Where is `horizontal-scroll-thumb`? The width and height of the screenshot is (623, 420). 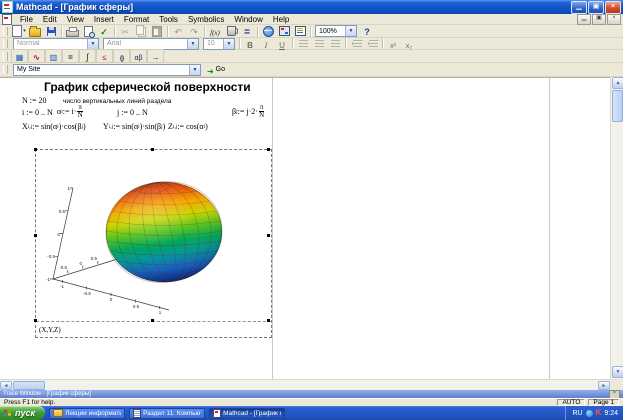 horizontal-scroll-thumb is located at coordinates (29, 385).